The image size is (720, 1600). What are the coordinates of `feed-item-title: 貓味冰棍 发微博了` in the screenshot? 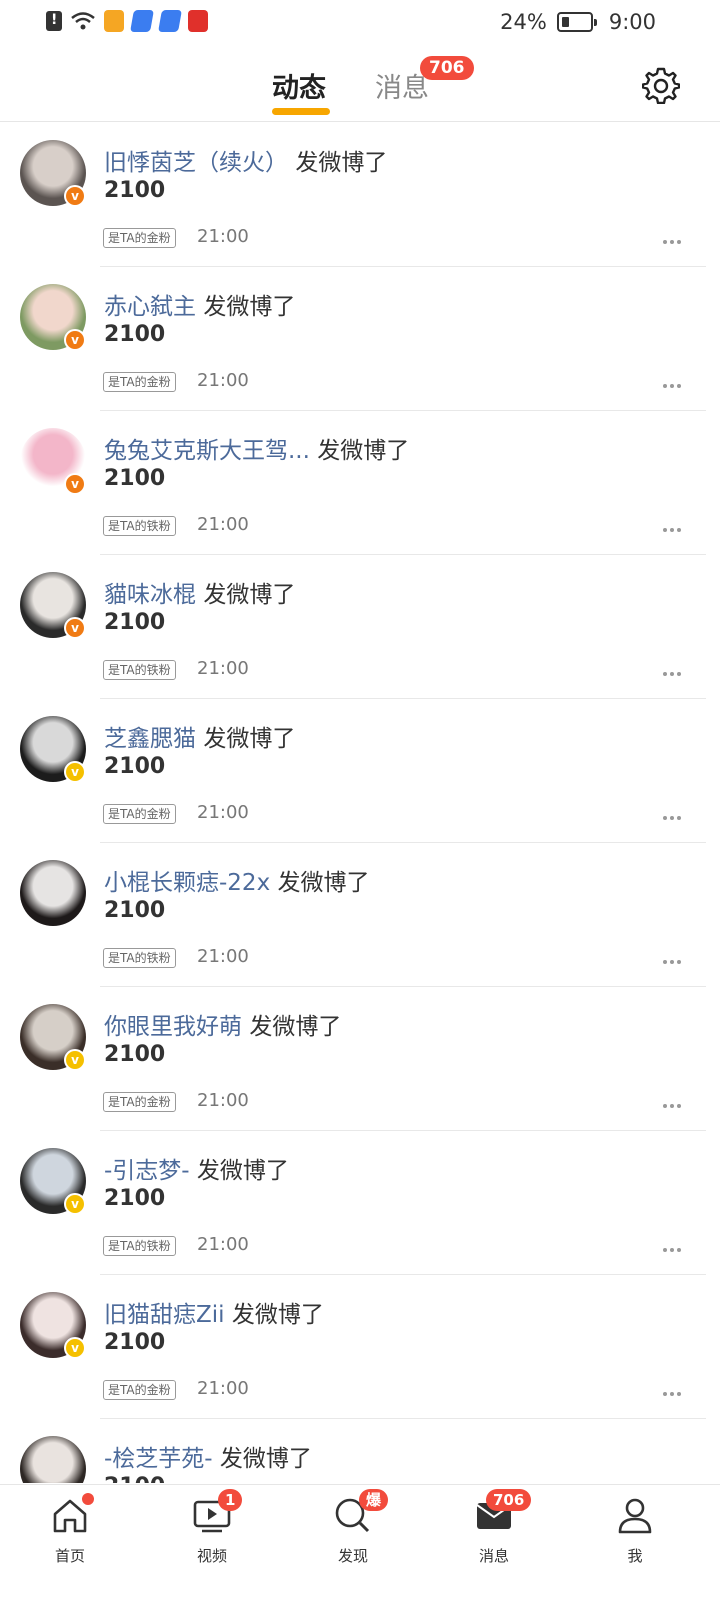 It's located at (199, 592).